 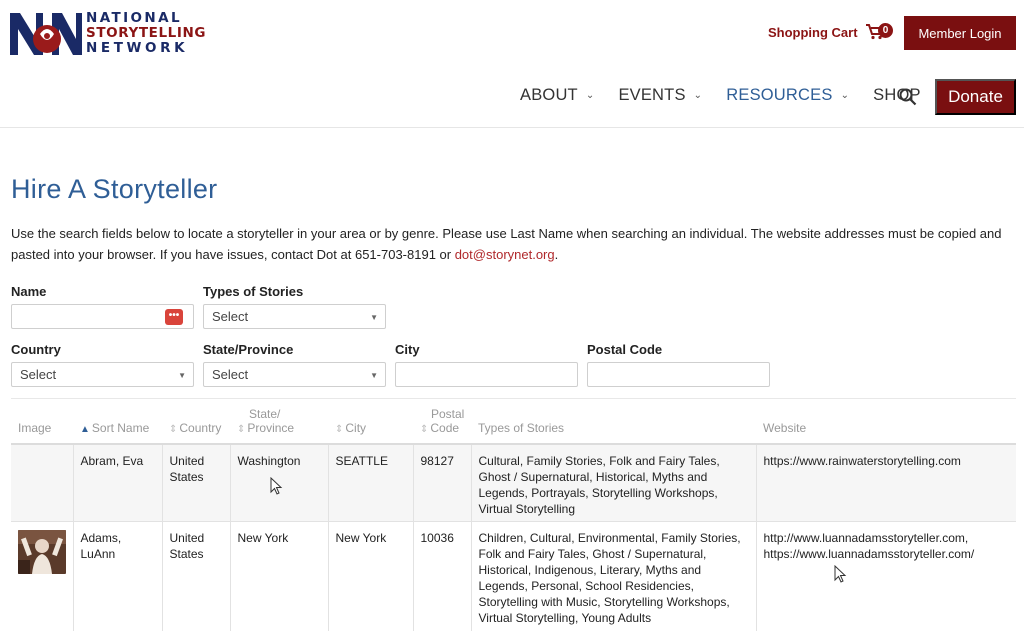 I want to click on donate-button: Donate, so click(x=975, y=97).